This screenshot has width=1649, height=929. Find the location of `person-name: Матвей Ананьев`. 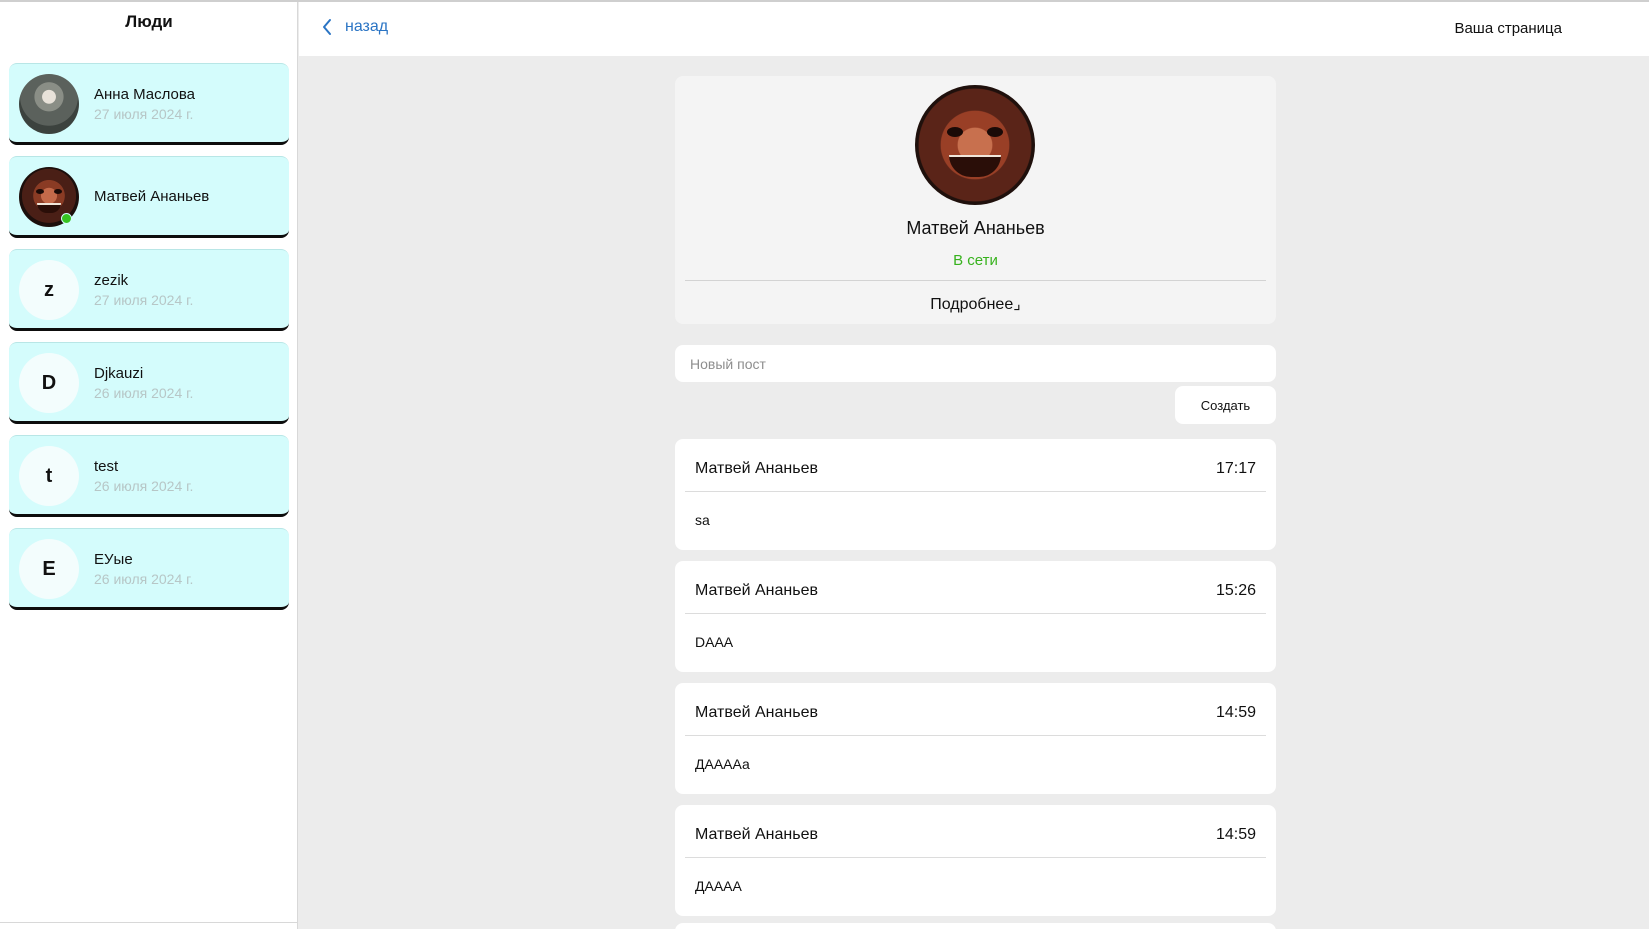

person-name: Матвей Ананьев is located at coordinates (152, 196).